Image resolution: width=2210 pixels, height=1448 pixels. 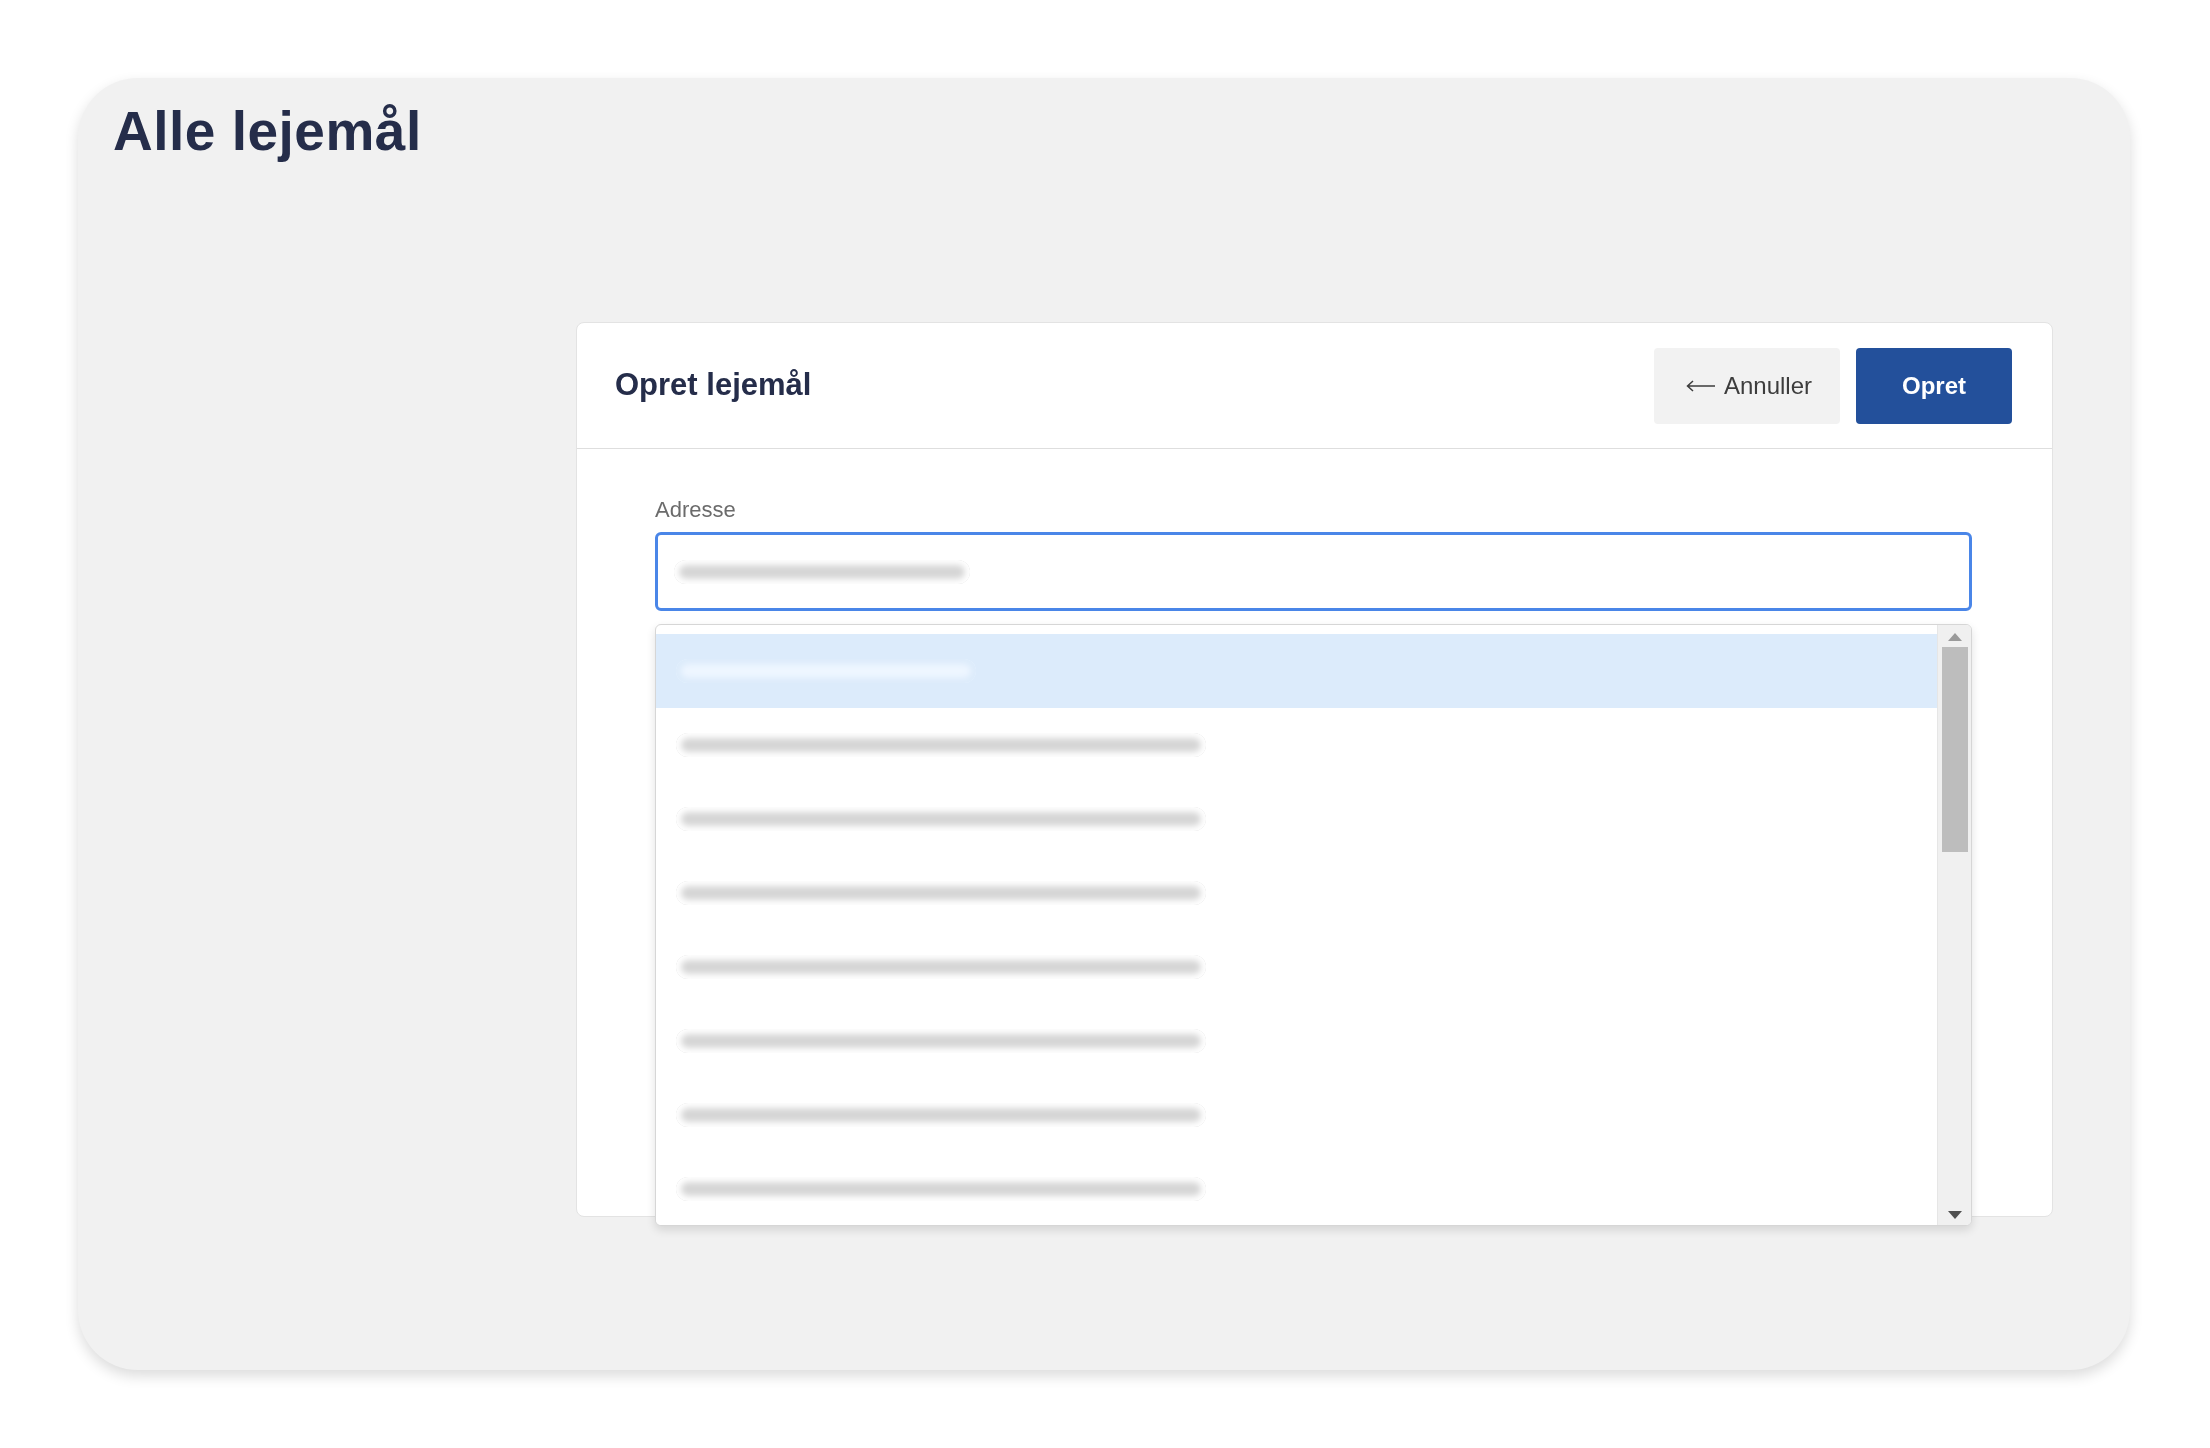 I want to click on address-field, so click(x=1313, y=571).